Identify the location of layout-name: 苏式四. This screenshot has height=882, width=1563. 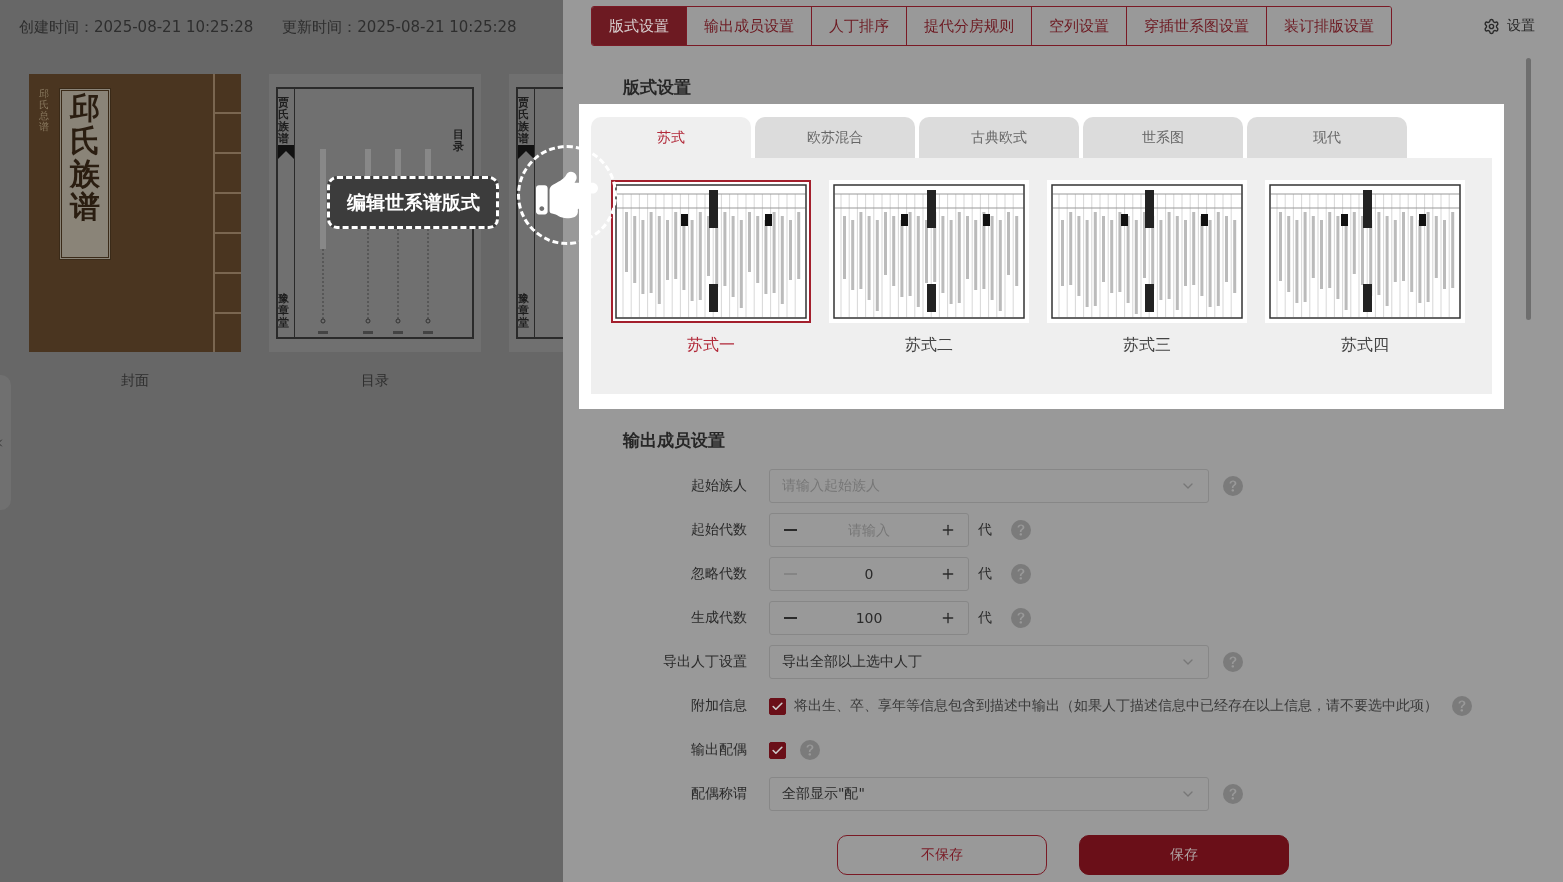
(1365, 345).